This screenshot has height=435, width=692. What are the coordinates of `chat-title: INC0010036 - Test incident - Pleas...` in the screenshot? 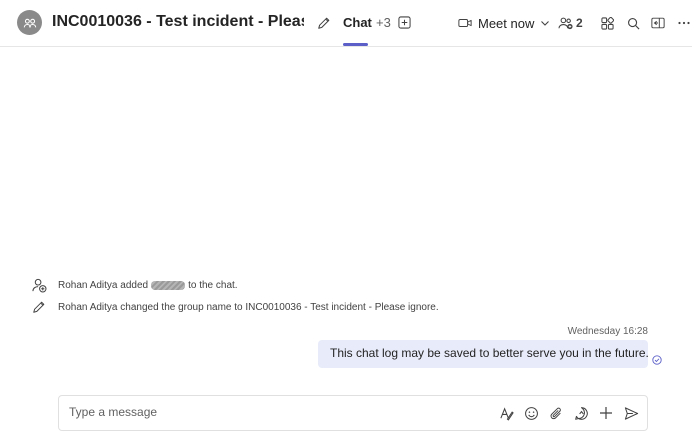 It's located at (178, 21).